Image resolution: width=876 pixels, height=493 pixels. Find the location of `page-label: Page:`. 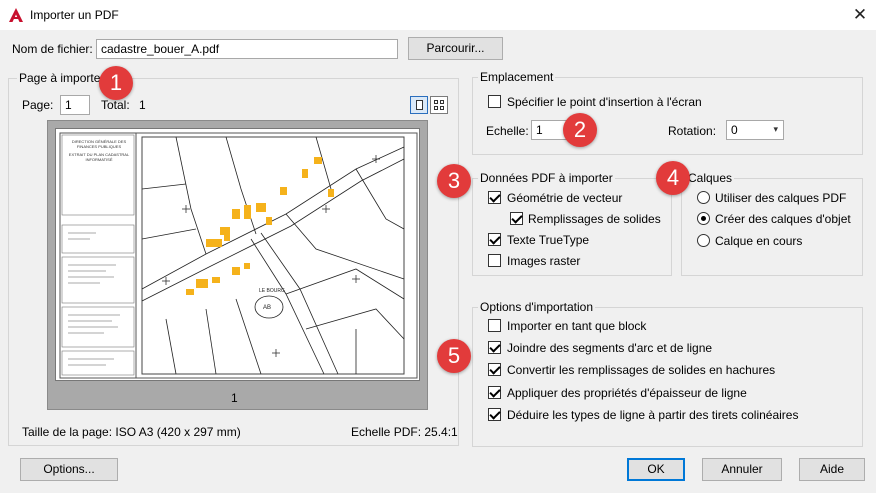

page-label: Page: is located at coordinates (38, 105).